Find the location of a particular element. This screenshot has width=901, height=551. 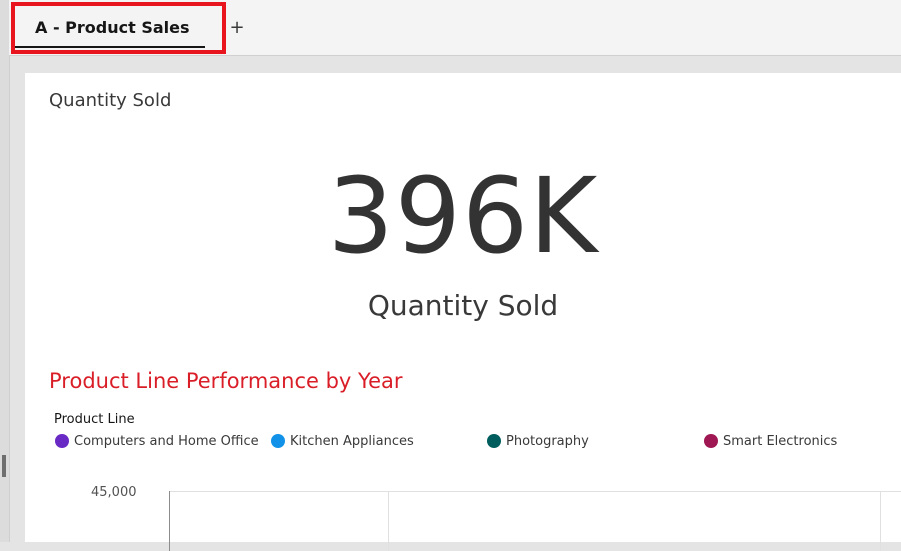

legend-item-computers: Computers and Home Office is located at coordinates (157, 441).